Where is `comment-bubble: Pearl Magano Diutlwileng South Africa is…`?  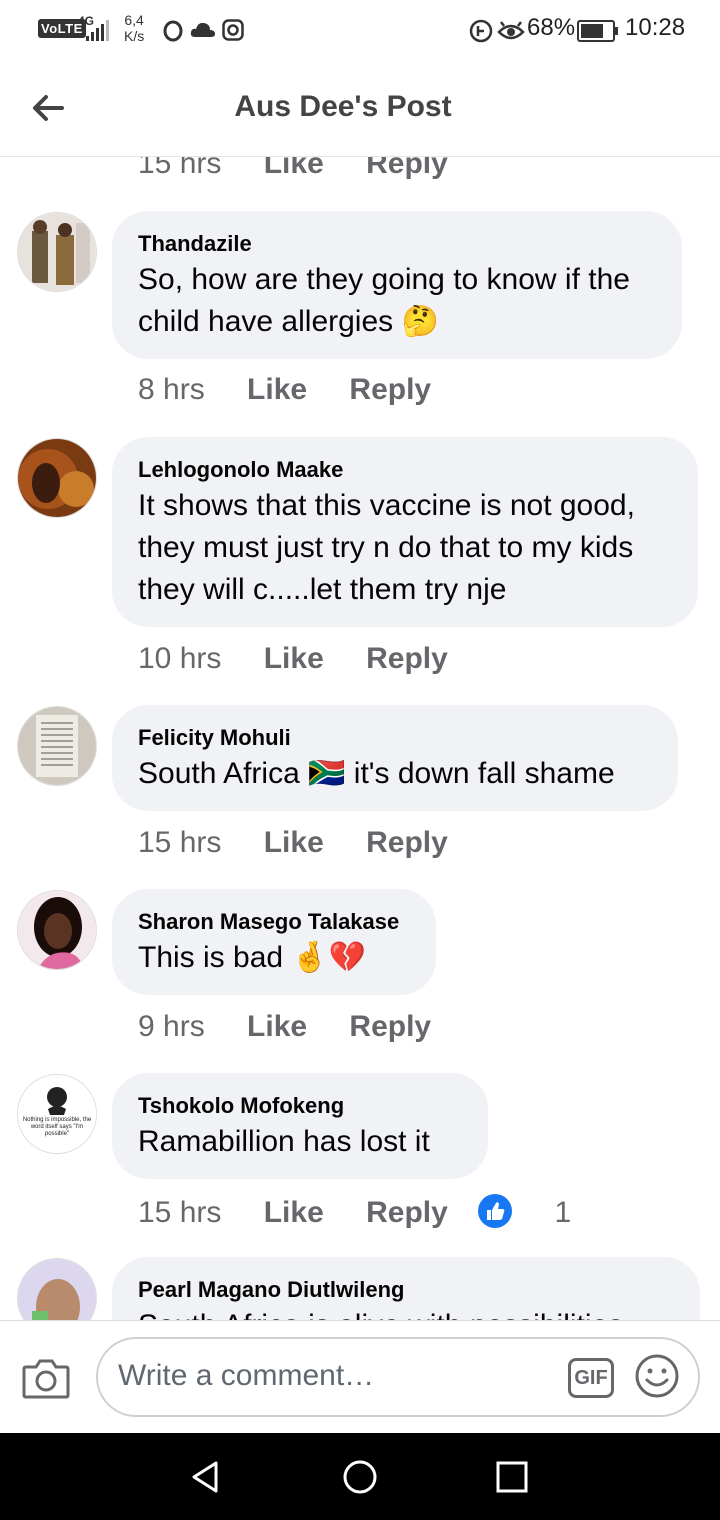
comment-bubble: Pearl Magano Diutlwileng South Africa is… is located at coordinates (406, 1288).